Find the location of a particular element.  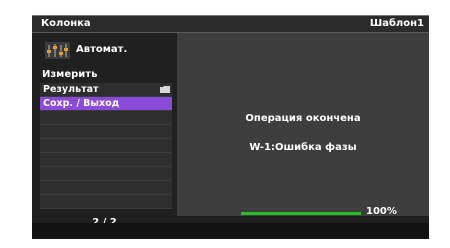

equalizer-icon is located at coordinates (57, 50).